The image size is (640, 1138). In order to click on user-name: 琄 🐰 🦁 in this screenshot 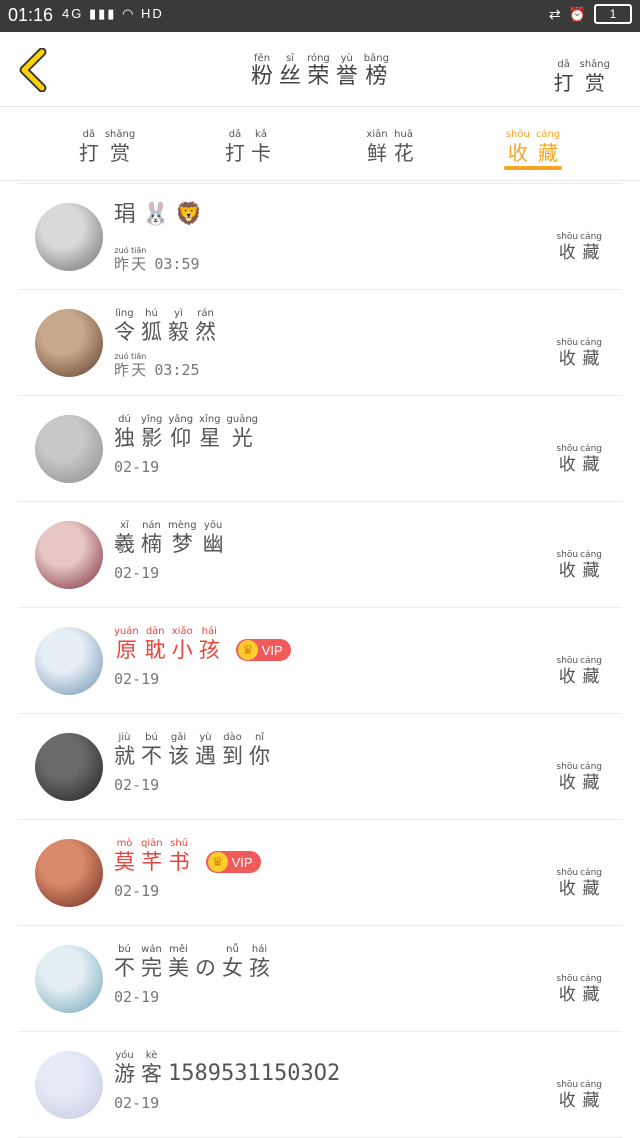, I will do `click(158, 215)`.